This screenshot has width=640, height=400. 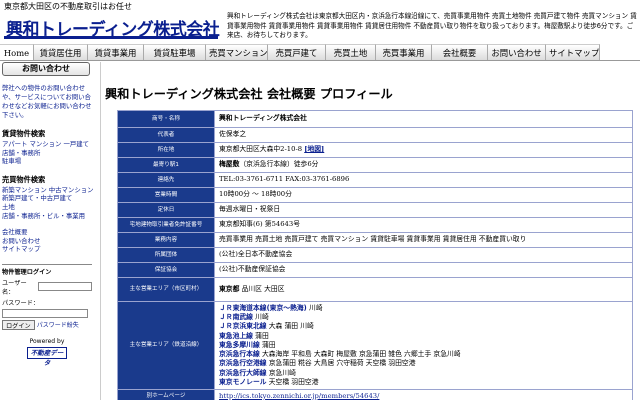 What do you see at coordinates (279, 164) in the screenshot?
I see `station-detail: （京浜急行本線）徒歩6分` at bounding box center [279, 164].